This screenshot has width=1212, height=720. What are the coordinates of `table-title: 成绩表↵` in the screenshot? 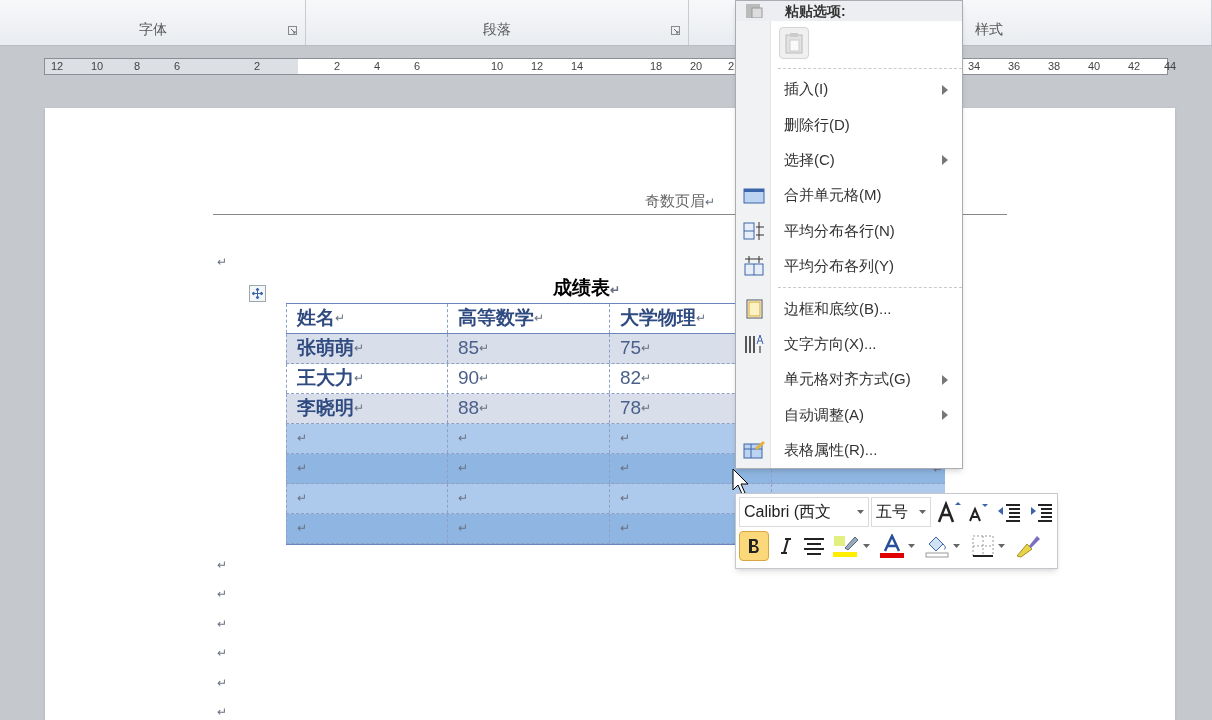 It's located at (586, 288).